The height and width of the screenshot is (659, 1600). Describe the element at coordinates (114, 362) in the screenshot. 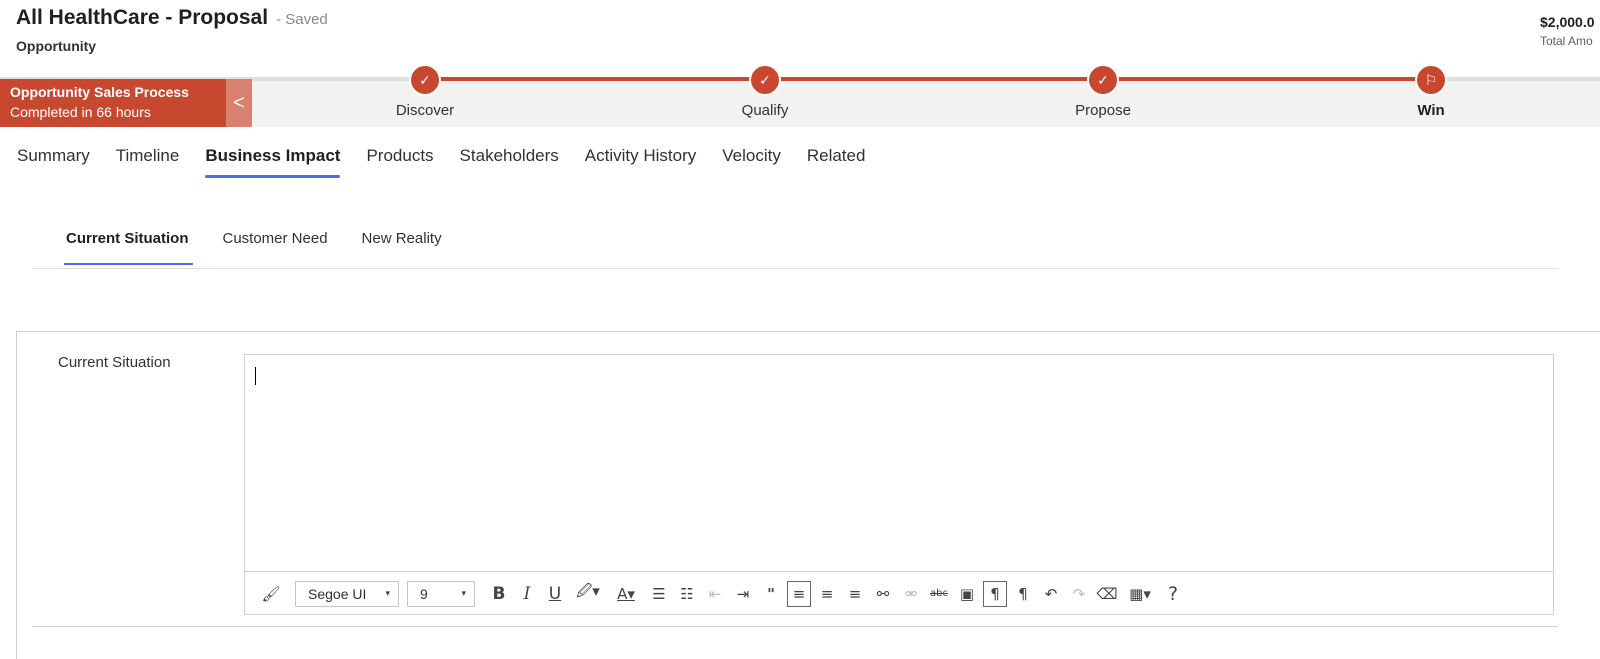

I see `field-label-current-situation: Current Situation` at that location.